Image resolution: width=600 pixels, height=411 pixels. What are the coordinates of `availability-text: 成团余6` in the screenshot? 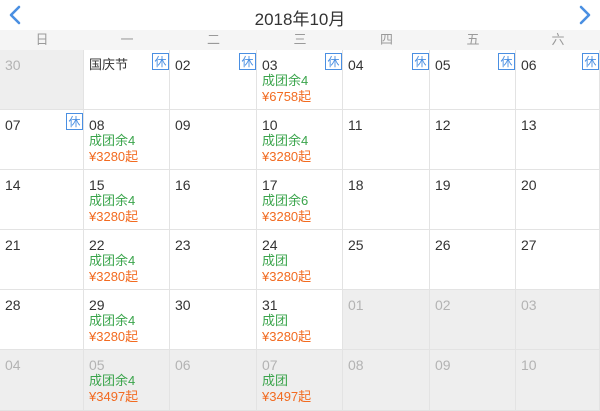 It's located at (285, 200).